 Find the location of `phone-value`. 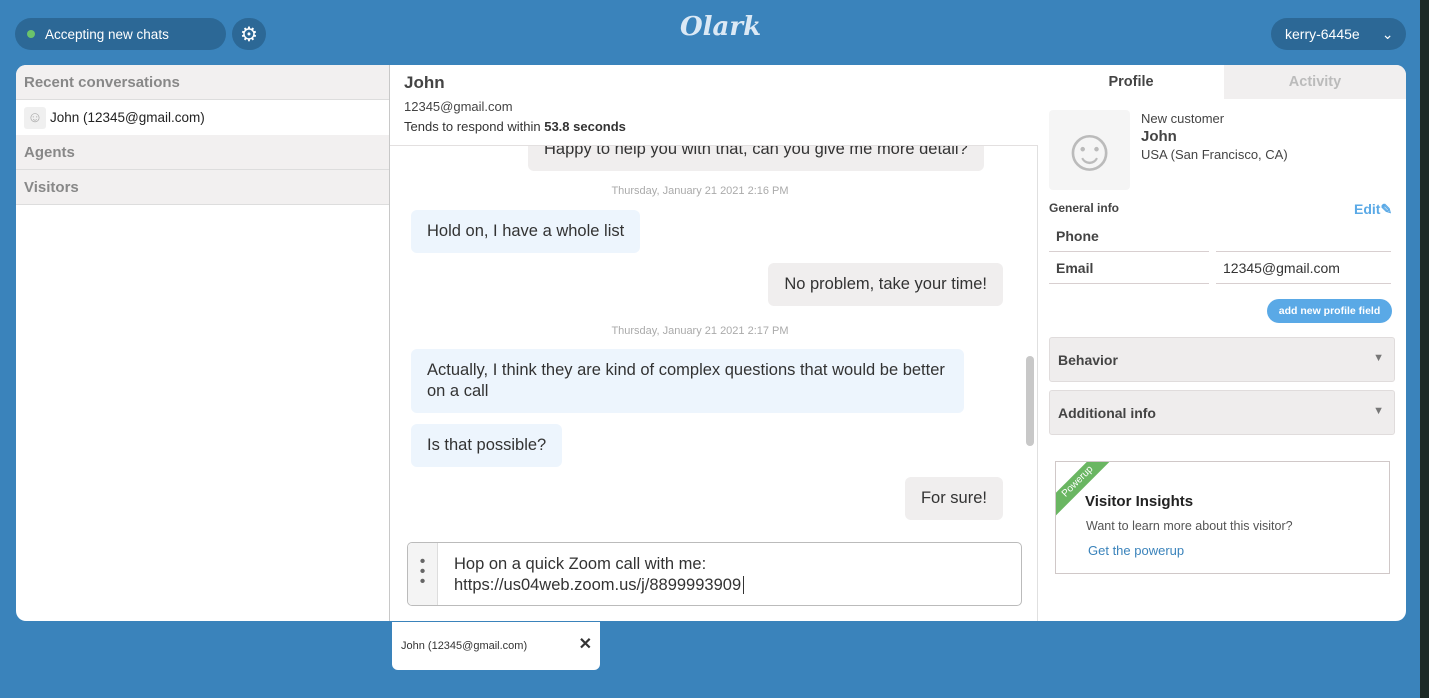

phone-value is located at coordinates (1303, 236).